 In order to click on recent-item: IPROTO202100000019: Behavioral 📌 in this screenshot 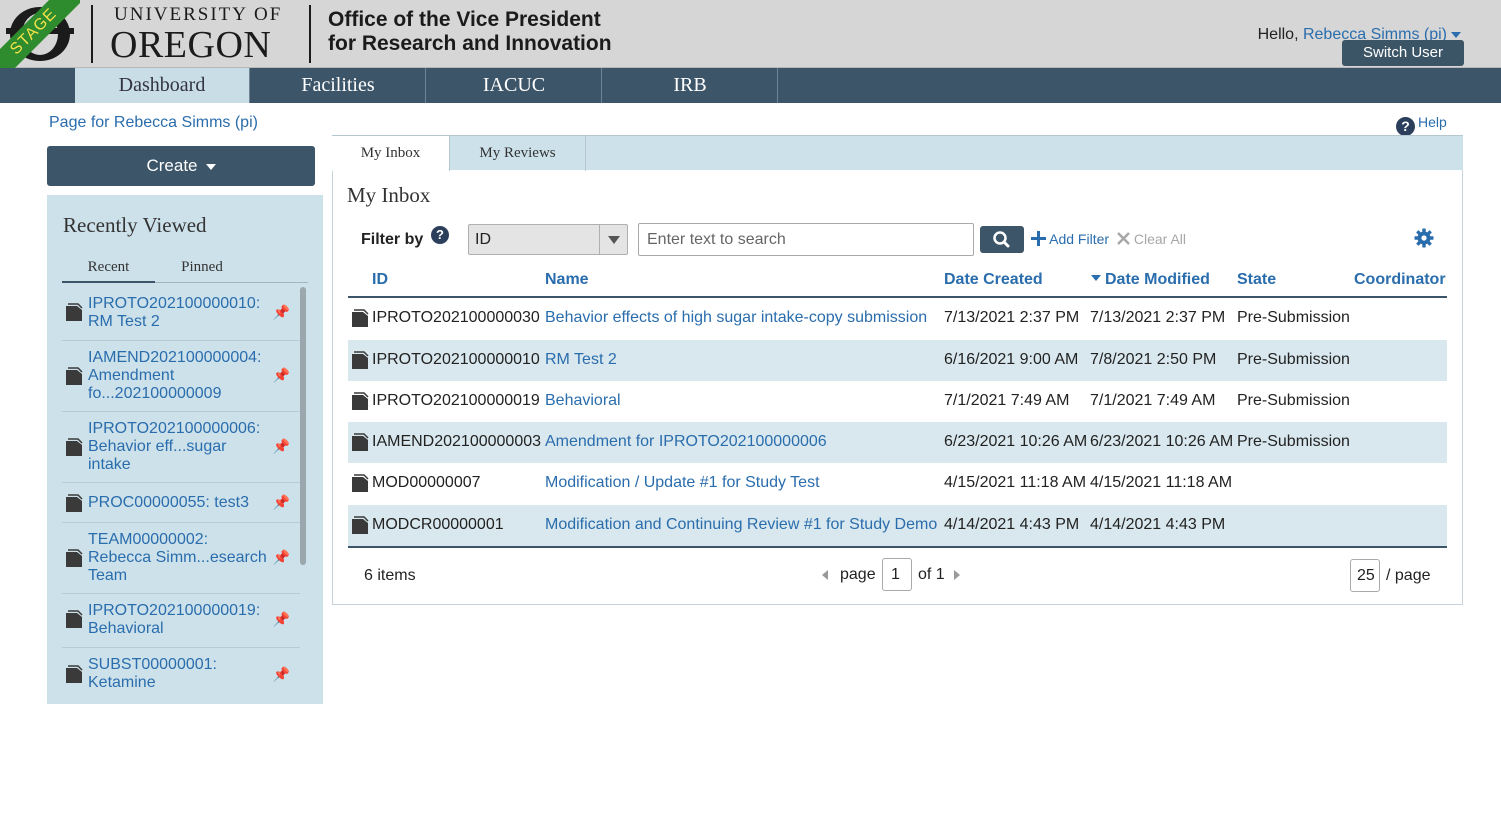, I will do `click(181, 621)`.